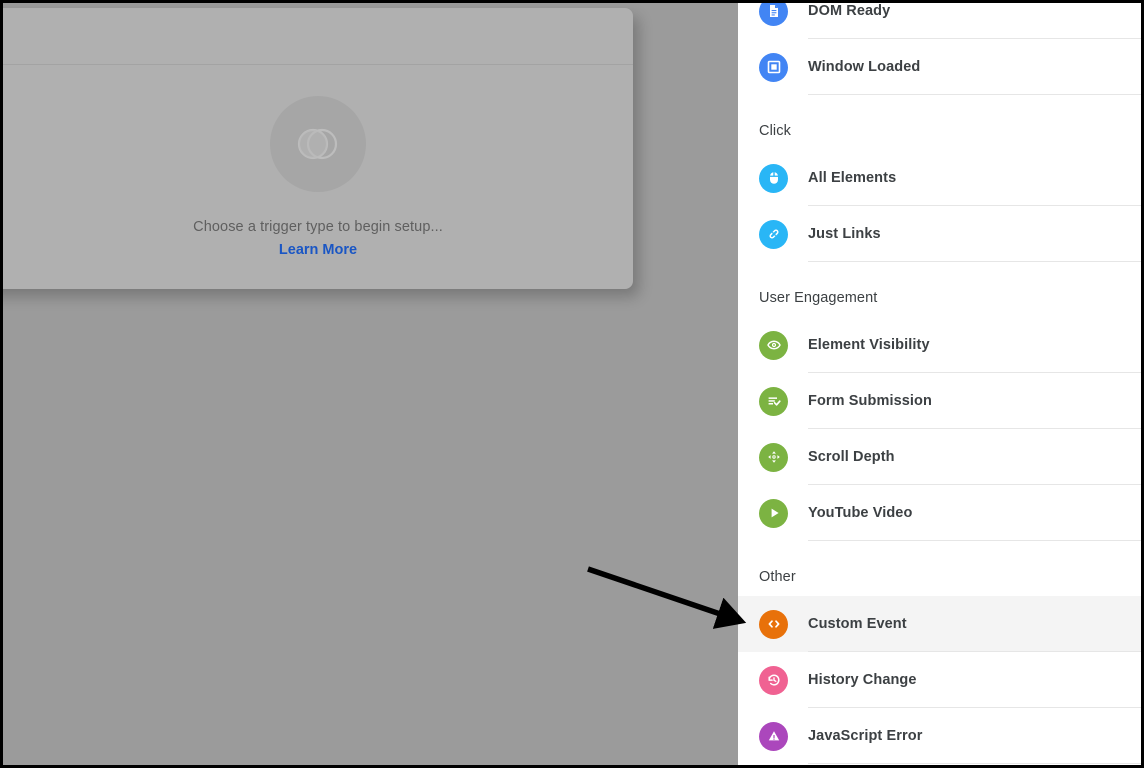  I want to click on trigger-item-label: DOM Ready, so click(849, 11).